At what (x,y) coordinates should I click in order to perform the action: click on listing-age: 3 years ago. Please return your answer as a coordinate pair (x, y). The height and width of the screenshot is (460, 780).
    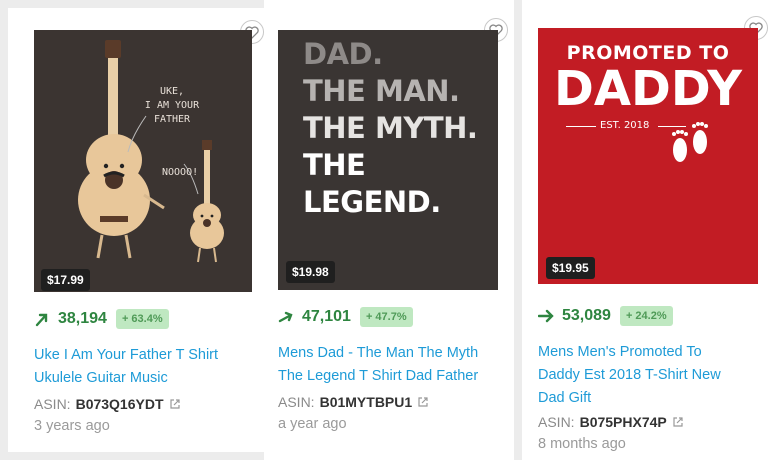
    Looking at the image, I should click on (72, 426).